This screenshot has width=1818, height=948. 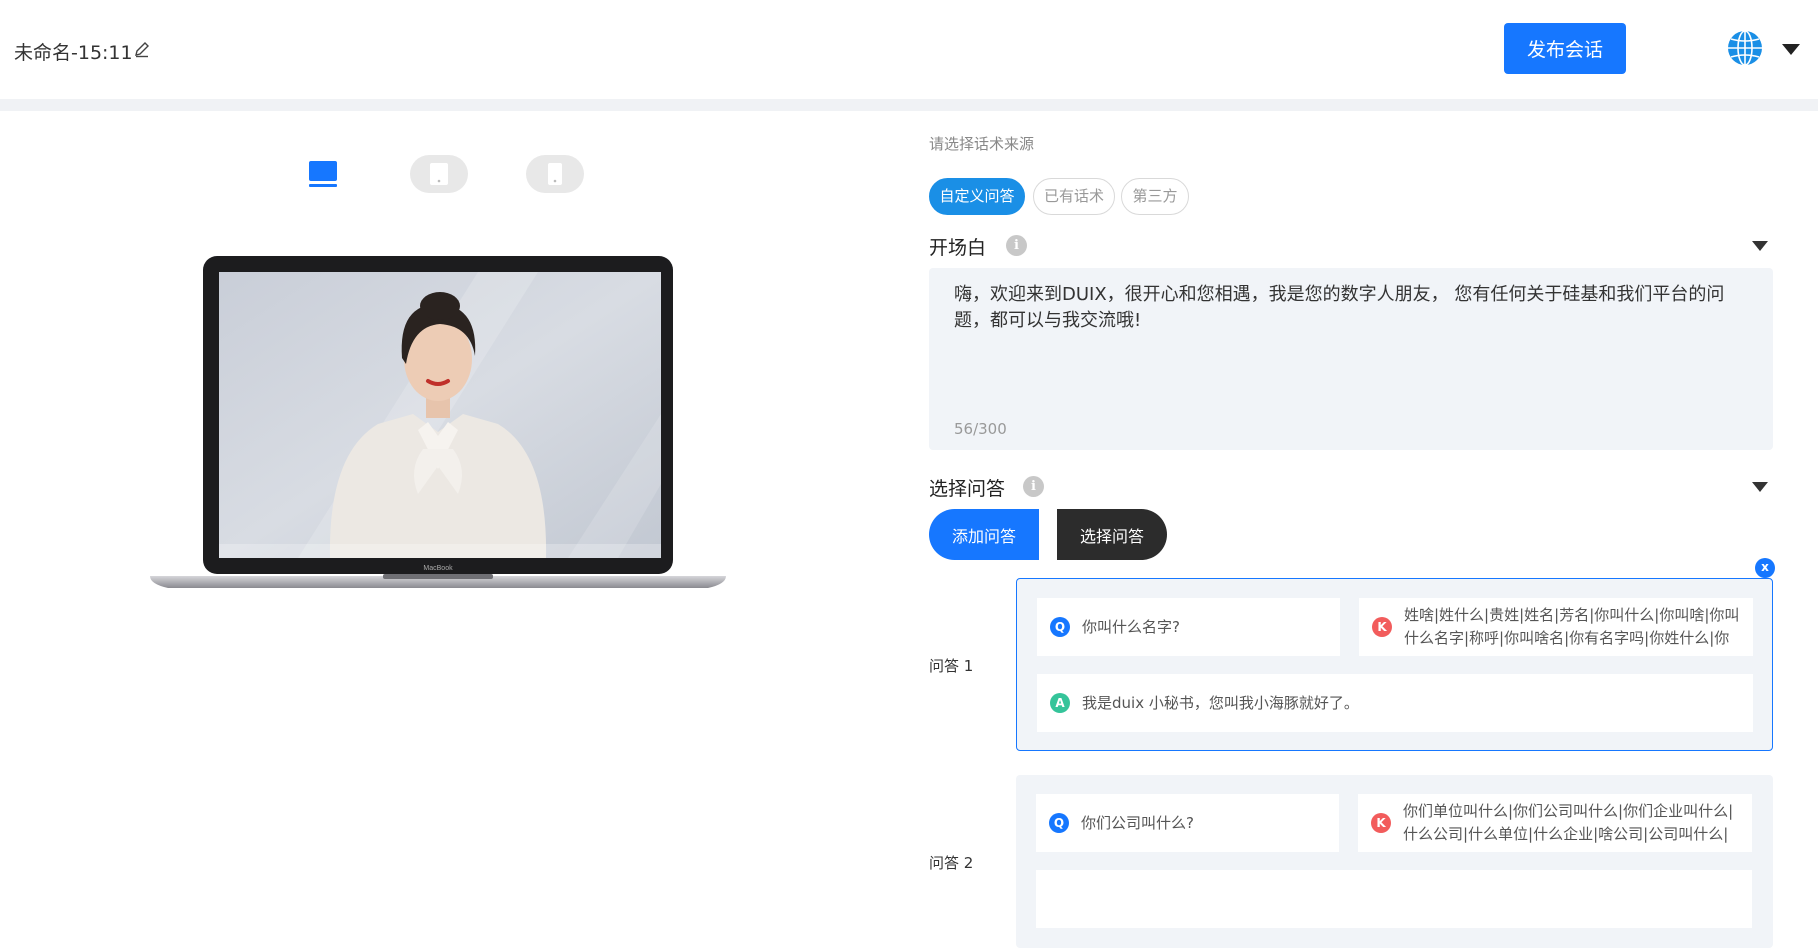 What do you see at coordinates (73, 53) in the screenshot?
I see `document-title: 未命名-15:11` at bounding box center [73, 53].